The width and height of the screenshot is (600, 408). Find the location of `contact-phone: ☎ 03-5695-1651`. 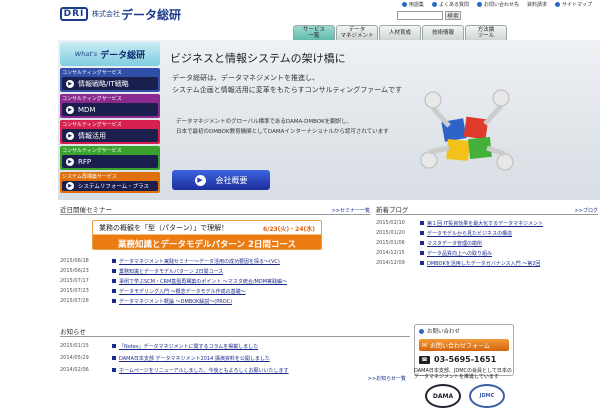

contact-phone: ☎ 03-5695-1651 is located at coordinates (464, 359).